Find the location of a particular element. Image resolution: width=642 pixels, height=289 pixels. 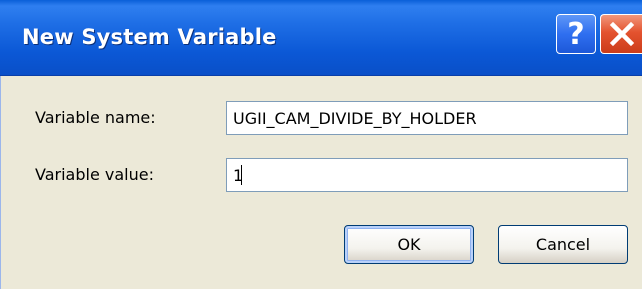

cancel-button: Cancel is located at coordinates (563, 244).